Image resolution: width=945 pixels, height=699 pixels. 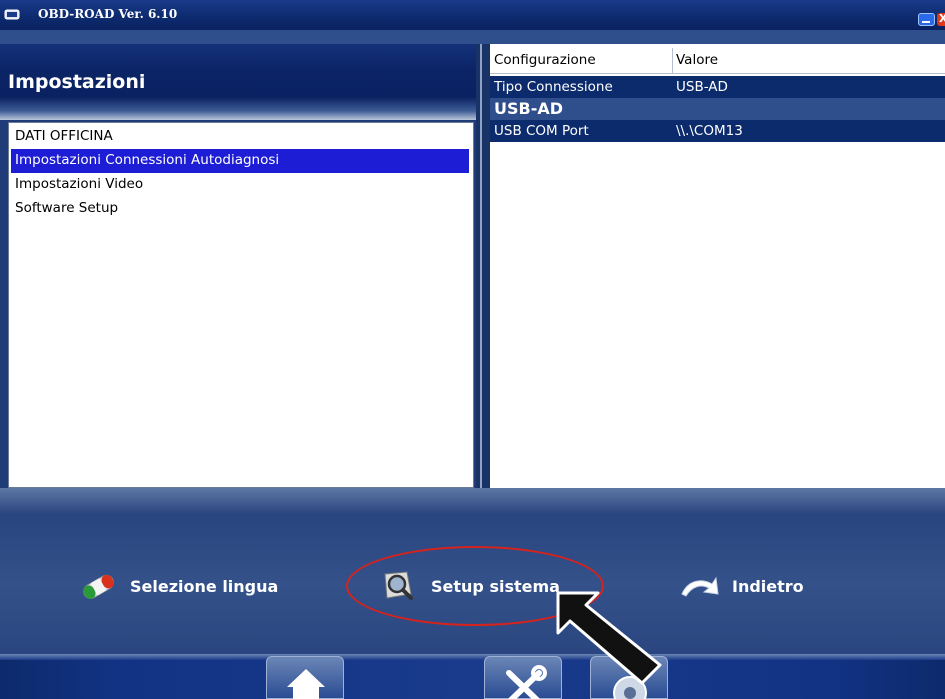 I want to click on close-button: X, so click(x=941, y=19).